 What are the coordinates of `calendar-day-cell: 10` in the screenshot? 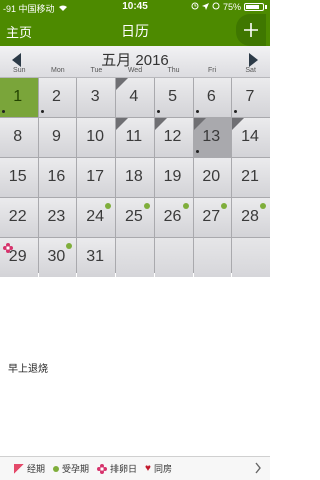 It's located at (96, 137).